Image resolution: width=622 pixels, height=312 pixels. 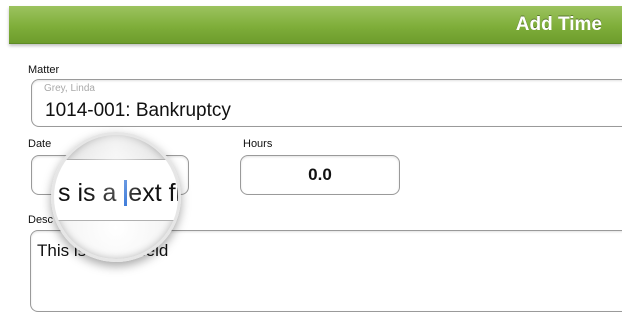 What do you see at coordinates (40, 144) in the screenshot?
I see `date-label: Date` at bounding box center [40, 144].